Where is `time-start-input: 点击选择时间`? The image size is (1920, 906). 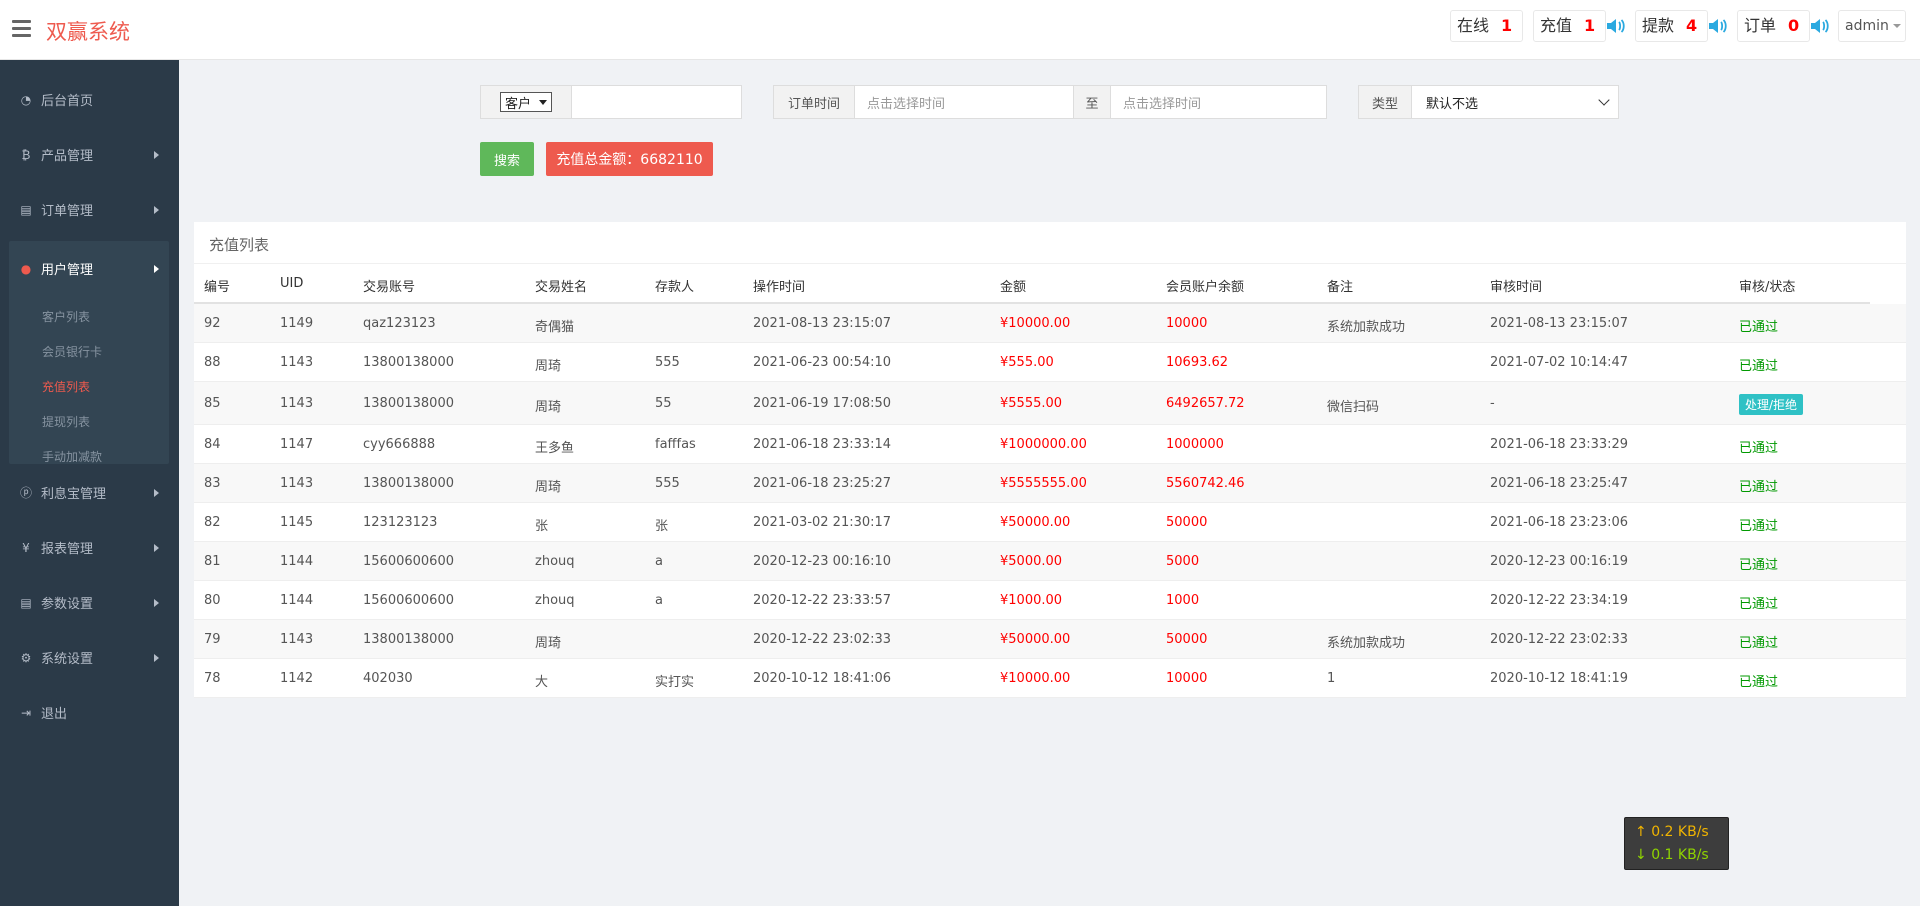
time-start-input: 点击选择时间 is located at coordinates (964, 102).